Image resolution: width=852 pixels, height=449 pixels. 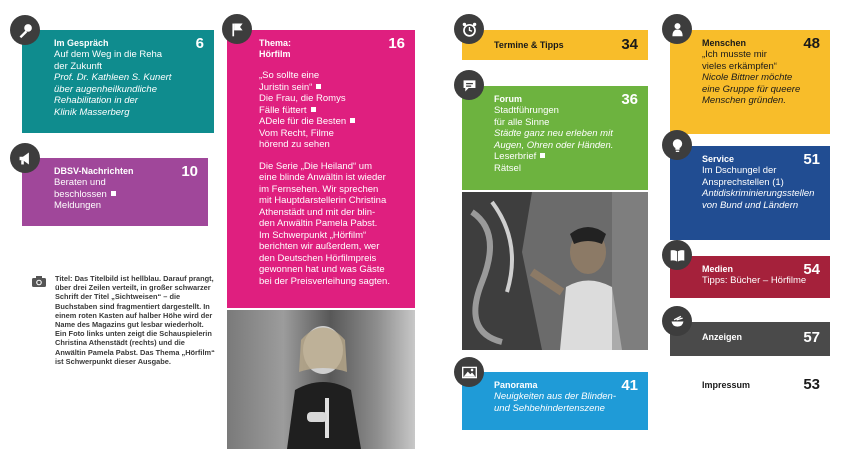 I want to click on text-line-content: Fälle füttert, so click(x=283, y=110).